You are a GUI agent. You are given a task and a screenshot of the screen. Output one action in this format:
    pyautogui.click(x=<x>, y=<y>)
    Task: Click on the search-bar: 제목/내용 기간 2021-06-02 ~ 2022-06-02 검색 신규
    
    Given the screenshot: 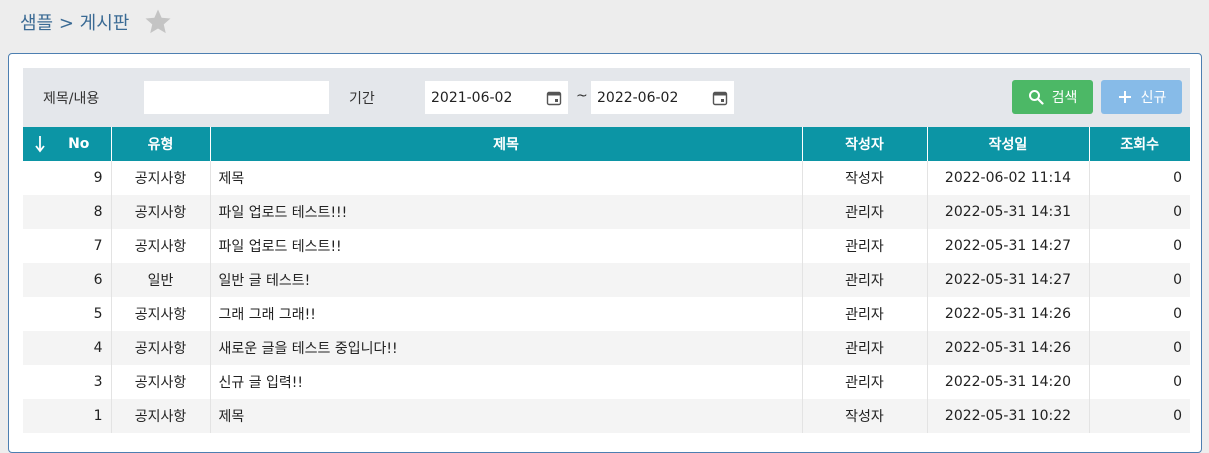 What is the action you would take?
    pyautogui.click(x=606, y=98)
    